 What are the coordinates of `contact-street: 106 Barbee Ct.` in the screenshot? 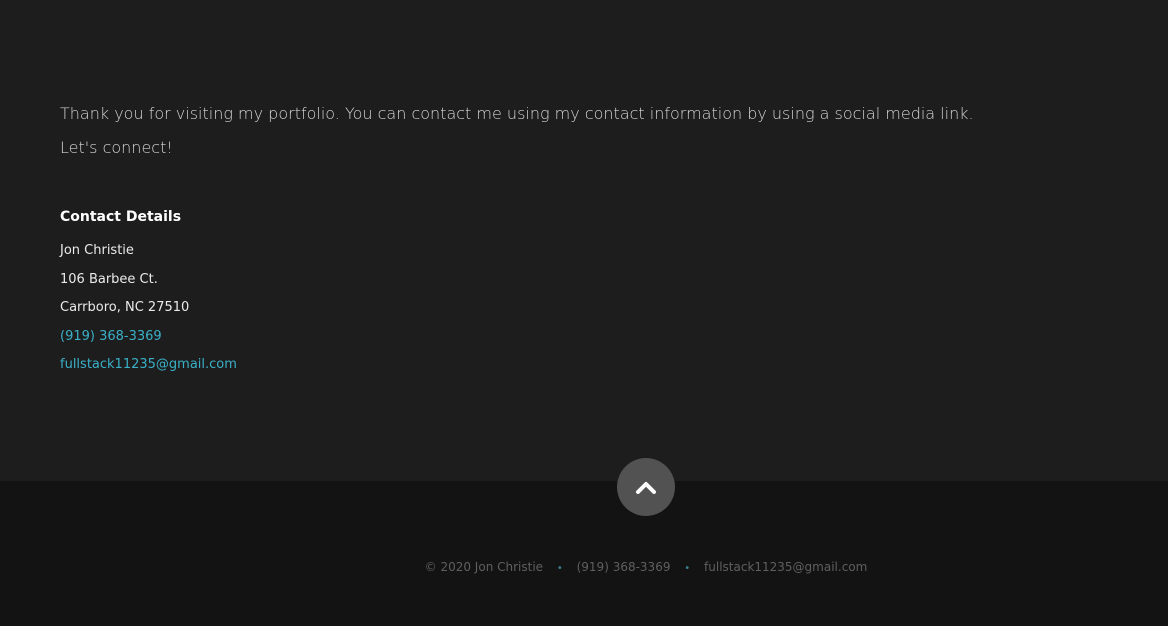 It's located at (109, 279).